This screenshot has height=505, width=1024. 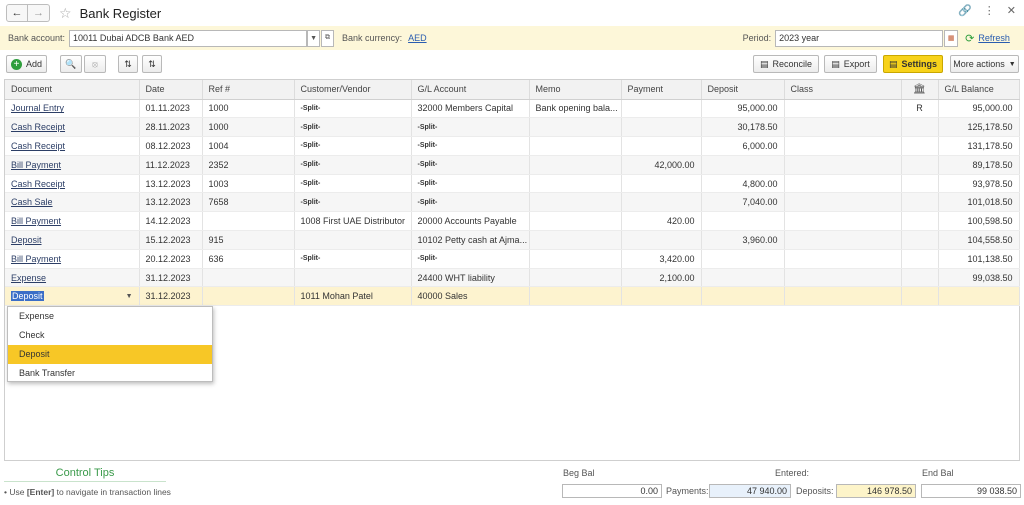 What do you see at coordinates (72, 296) in the screenshot?
I see `edit-document-cell: Deposit ▼` at bounding box center [72, 296].